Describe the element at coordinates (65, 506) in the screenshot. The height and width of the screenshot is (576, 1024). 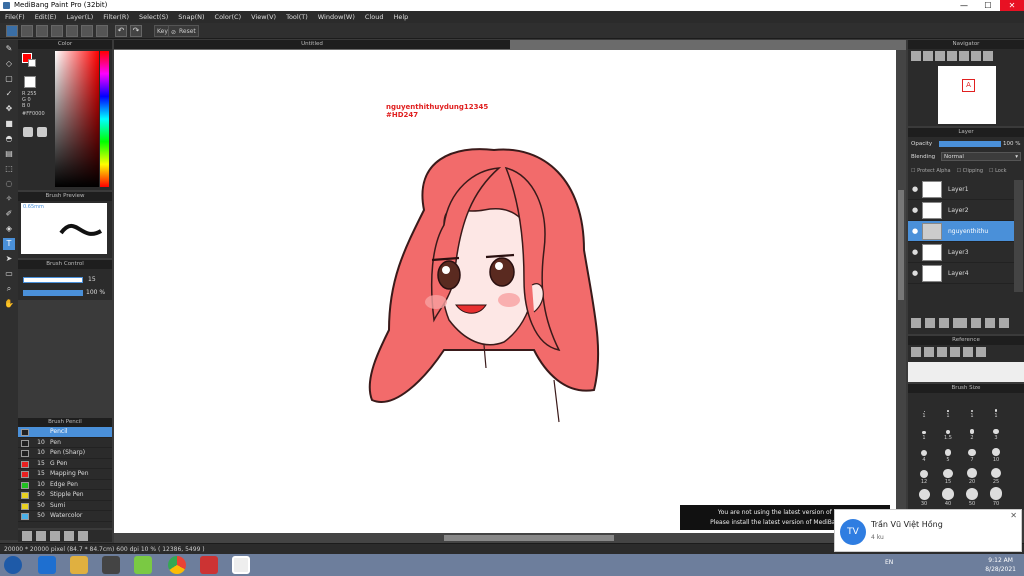
I see `brush-item: 50 Sumi` at that location.